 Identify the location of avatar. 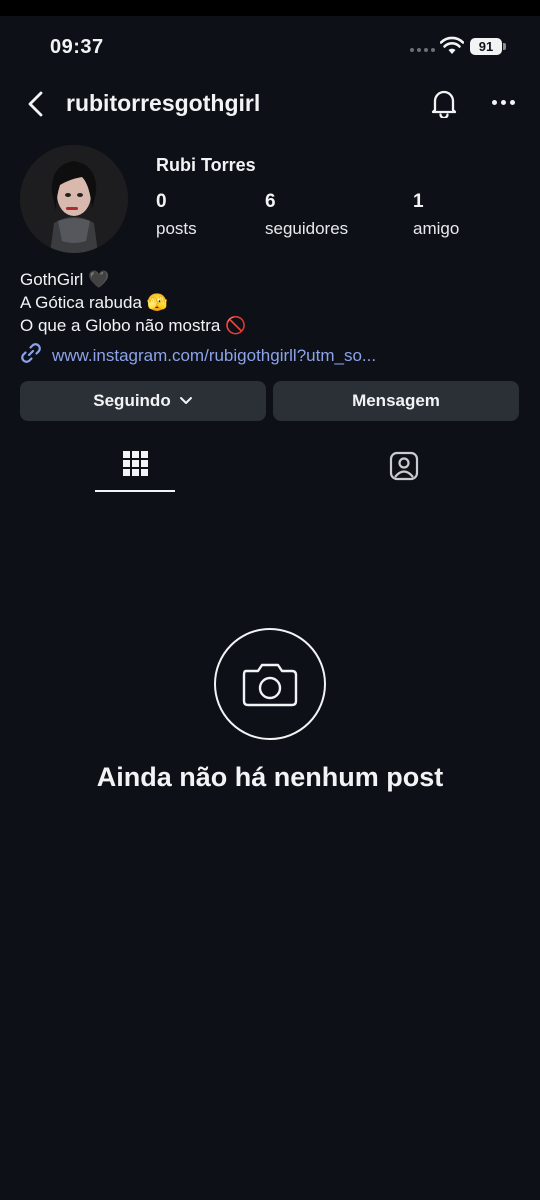
(74, 199).